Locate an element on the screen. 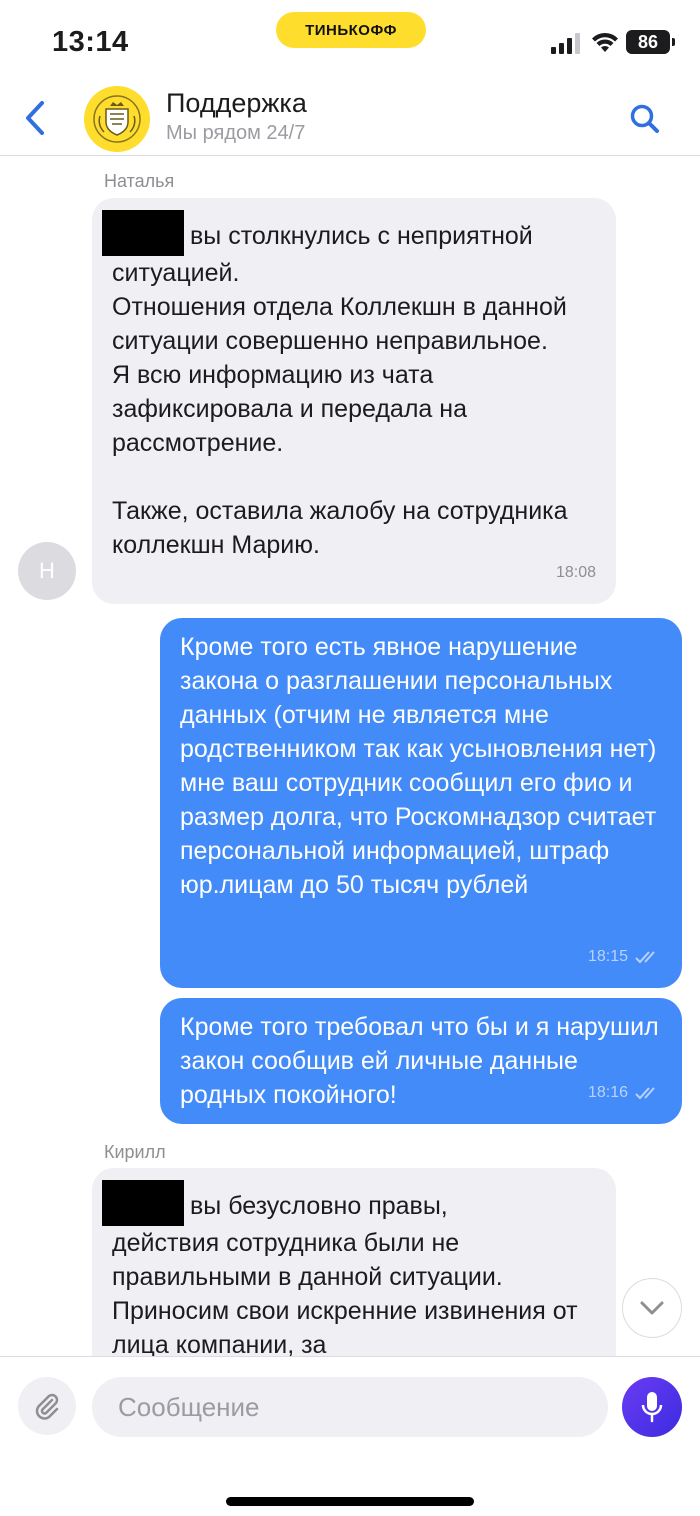  message-meta: 18:08 is located at coordinates (576, 573).